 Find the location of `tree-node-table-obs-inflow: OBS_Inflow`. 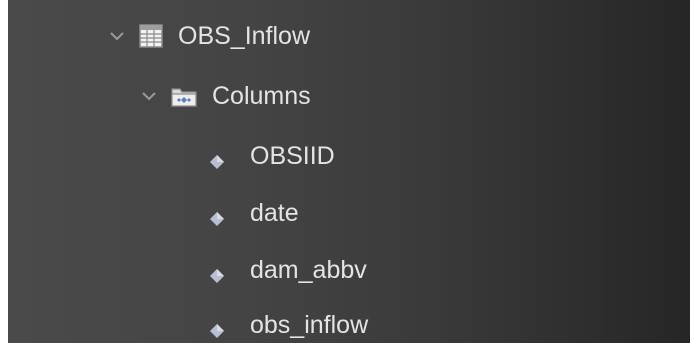

tree-node-table-obs-inflow: OBS_Inflow is located at coordinates (208, 36).